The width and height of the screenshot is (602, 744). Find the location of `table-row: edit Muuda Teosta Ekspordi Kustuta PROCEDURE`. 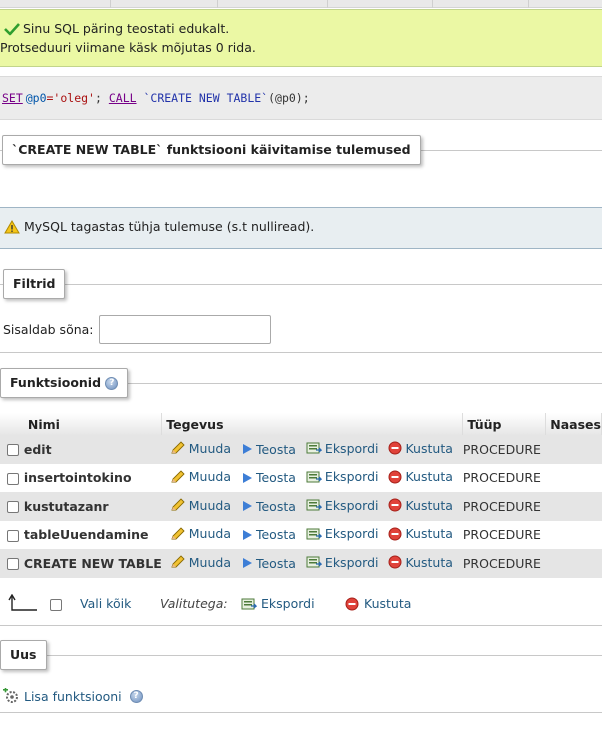

table-row: edit Muuda Teosta Ekspordi Kustuta PROCEDURE is located at coordinates (301, 449).